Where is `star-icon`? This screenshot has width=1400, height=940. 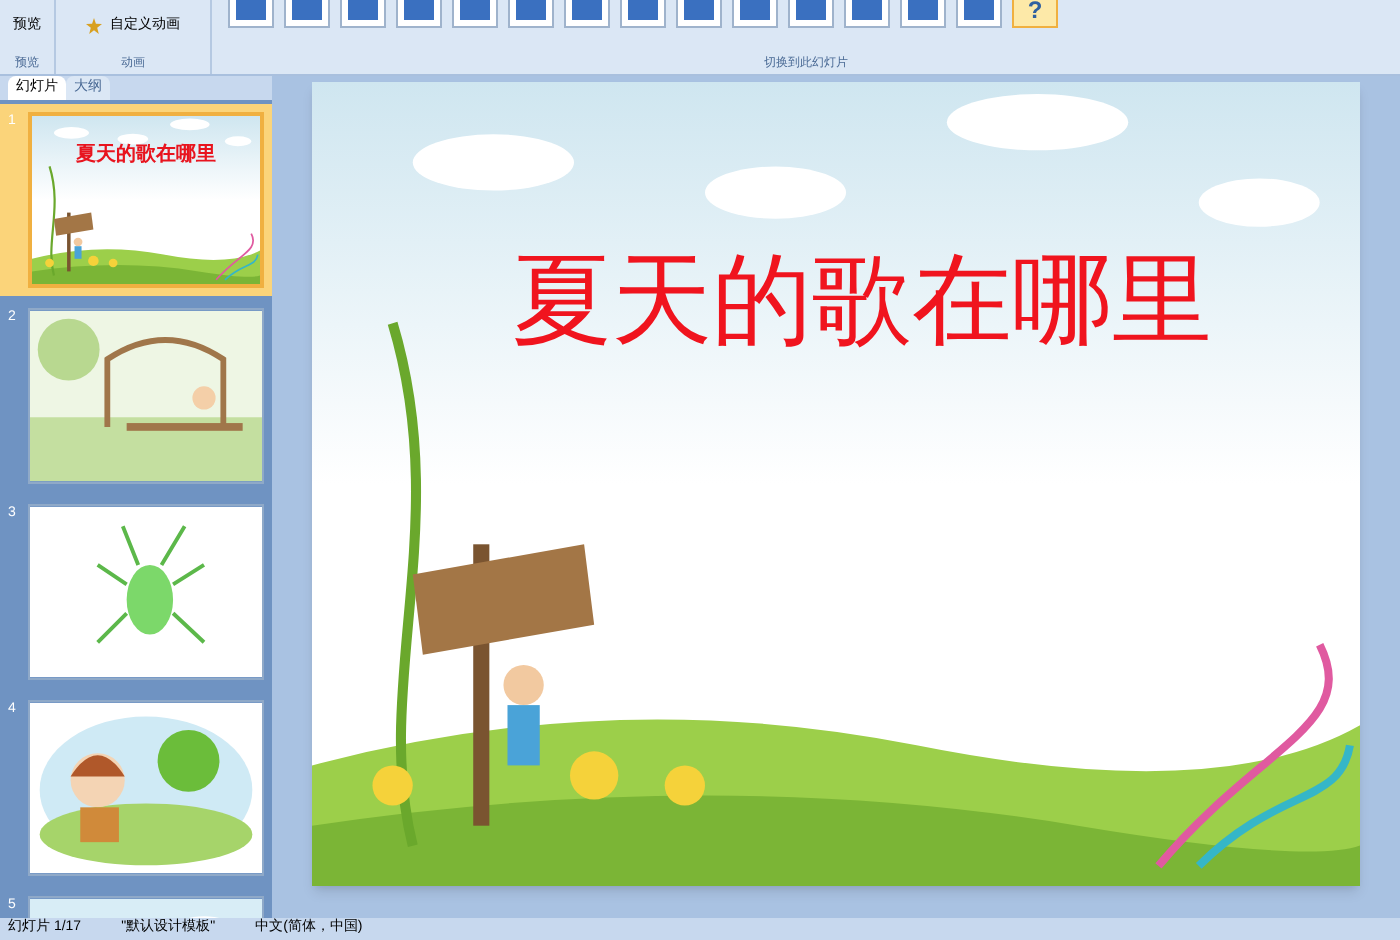 star-icon is located at coordinates (94, 26).